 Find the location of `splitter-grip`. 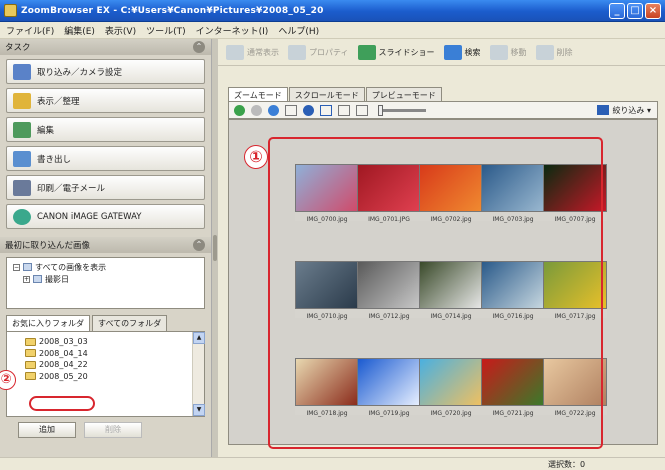

splitter-grip is located at coordinates (215, 248).